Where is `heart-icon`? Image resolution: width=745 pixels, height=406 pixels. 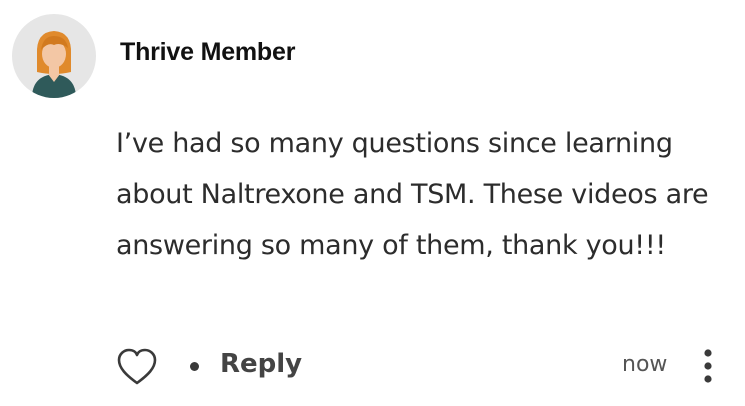
heart-icon is located at coordinates (137, 366).